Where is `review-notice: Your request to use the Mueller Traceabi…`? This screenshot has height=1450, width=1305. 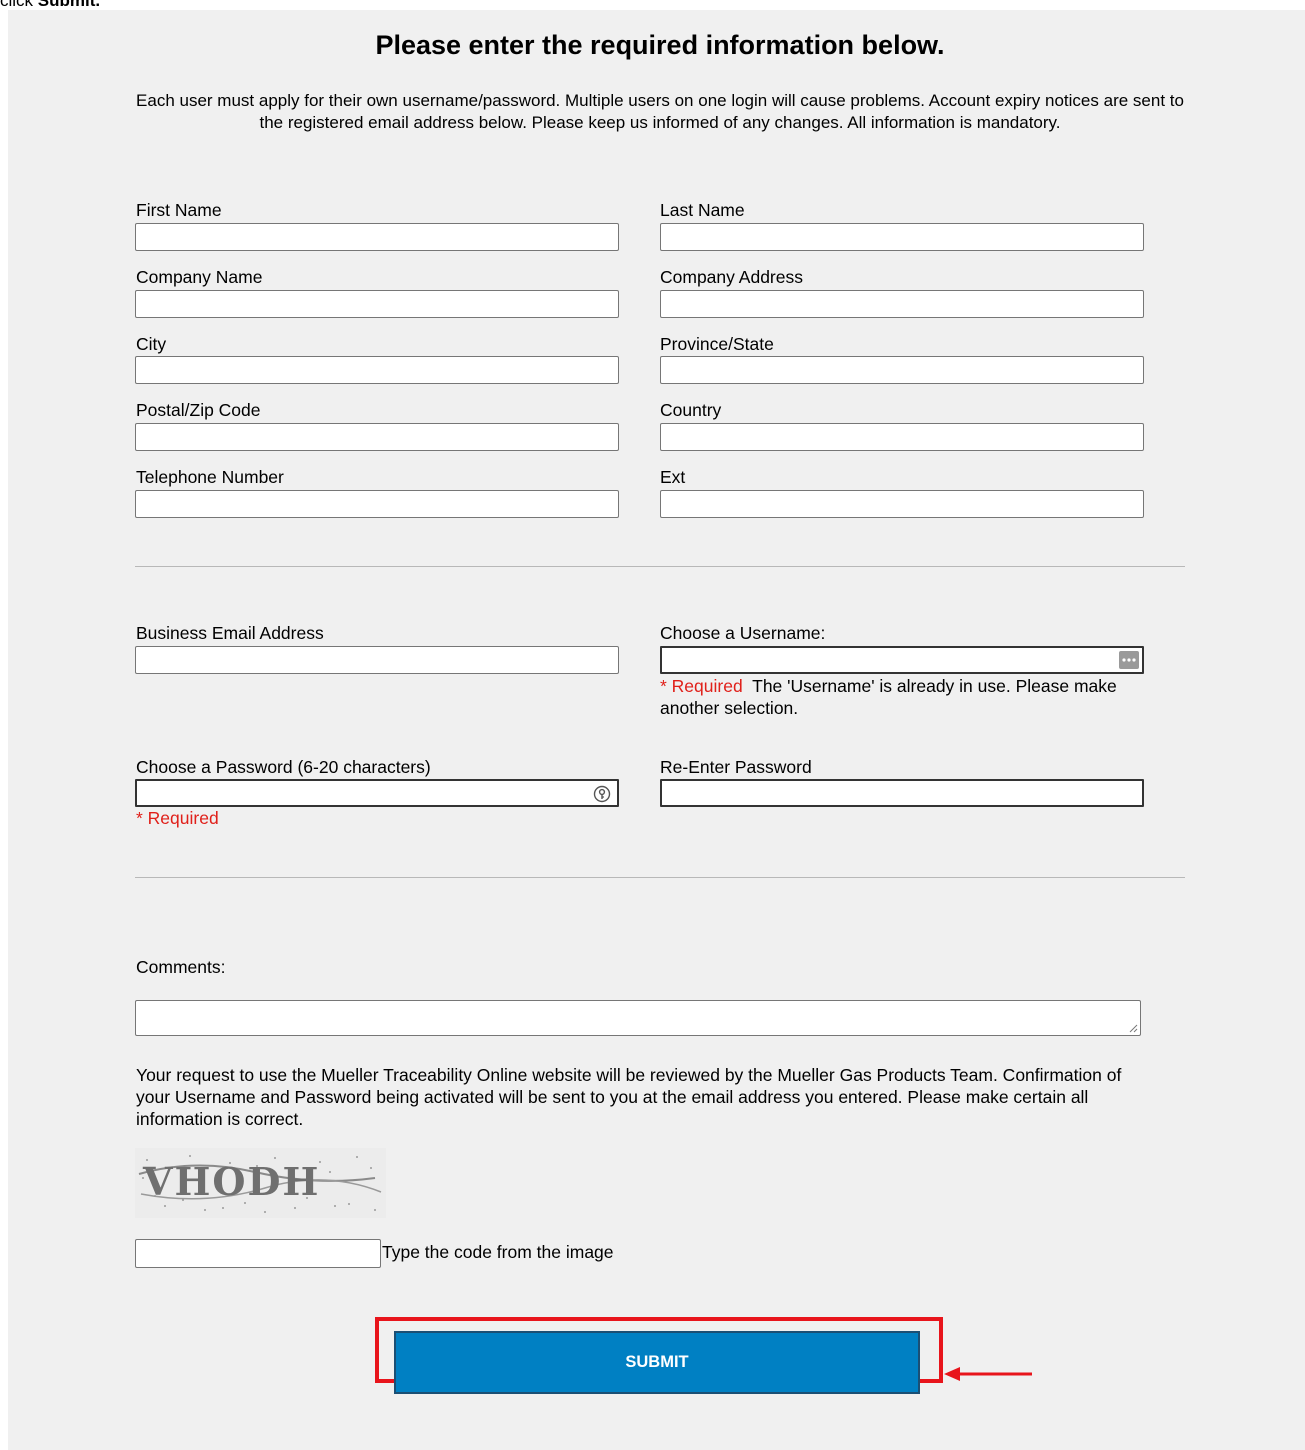
review-notice: Your request to use the Mueller Traceabi… is located at coordinates (629, 1097).